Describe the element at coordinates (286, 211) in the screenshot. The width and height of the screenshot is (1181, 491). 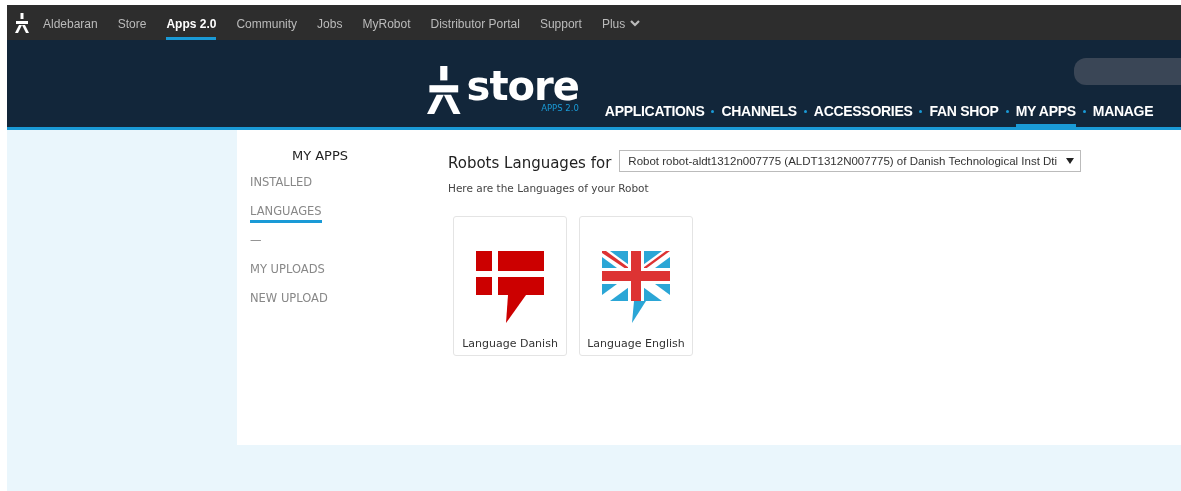
I see `sidebar-link: LANGUAGES` at that location.